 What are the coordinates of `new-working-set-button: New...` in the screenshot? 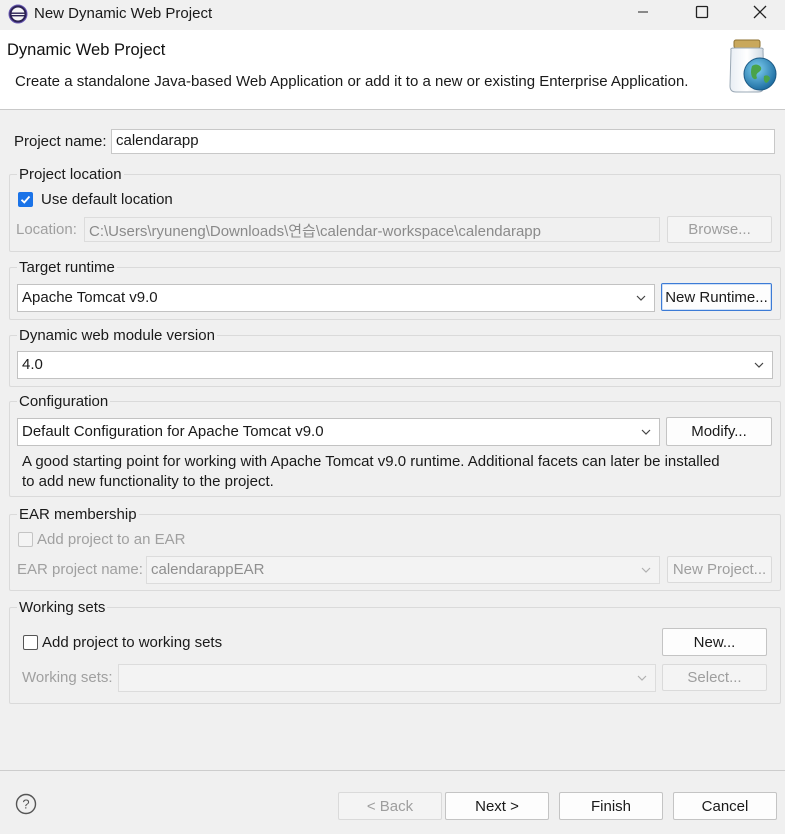 It's located at (714, 642).